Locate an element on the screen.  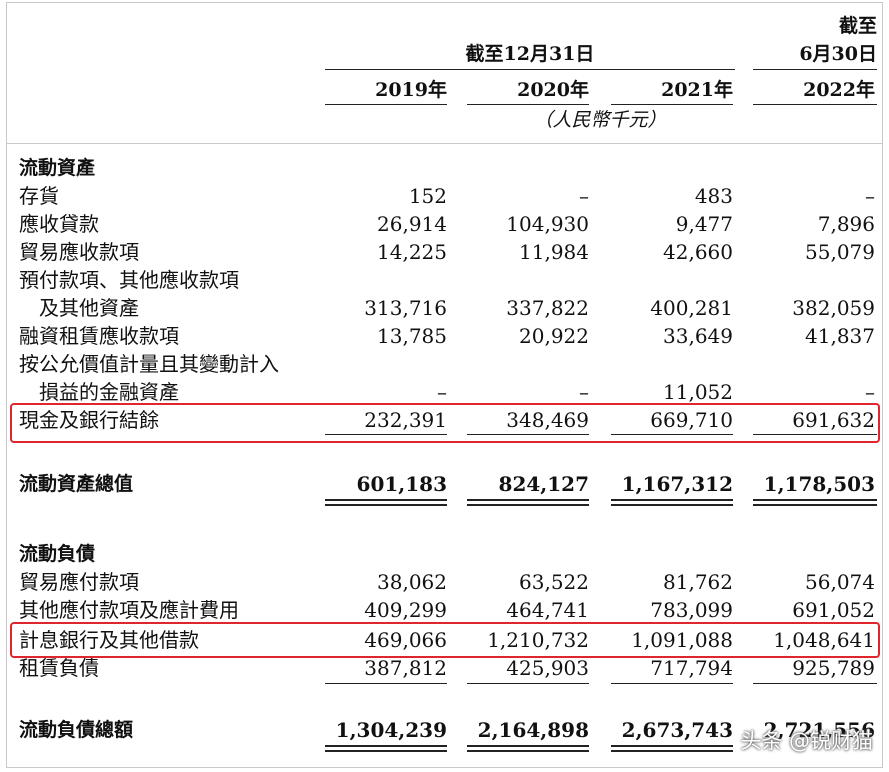
cell-value: 464,741 is located at coordinates (547, 610).